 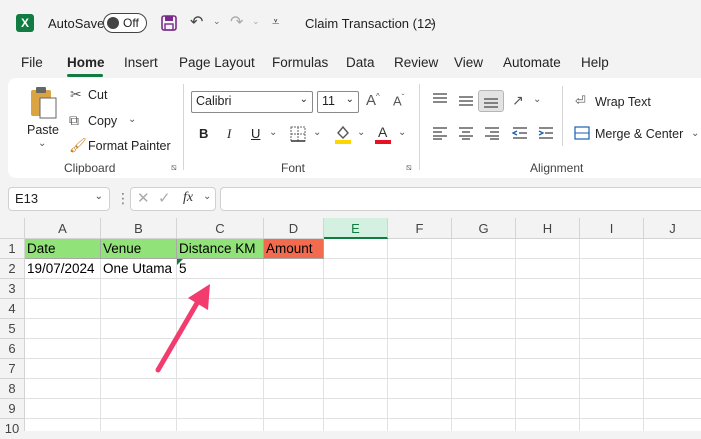 What do you see at coordinates (12, 349) in the screenshot?
I see `row-header-6: 6` at bounding box center [12, 349].